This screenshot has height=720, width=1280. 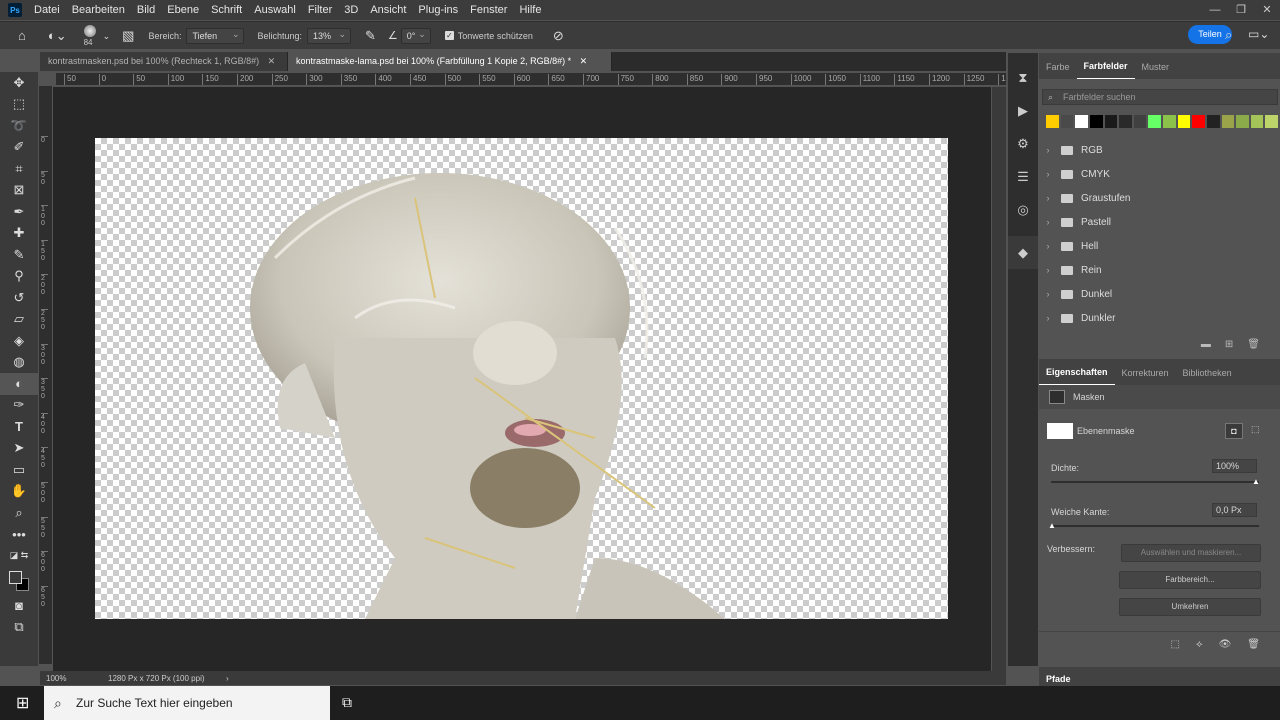 What do you see at coordinates (19, 627) in the screenshot?
I see `screen-mode-icon: ⧉` at bounding box center [19, 627].